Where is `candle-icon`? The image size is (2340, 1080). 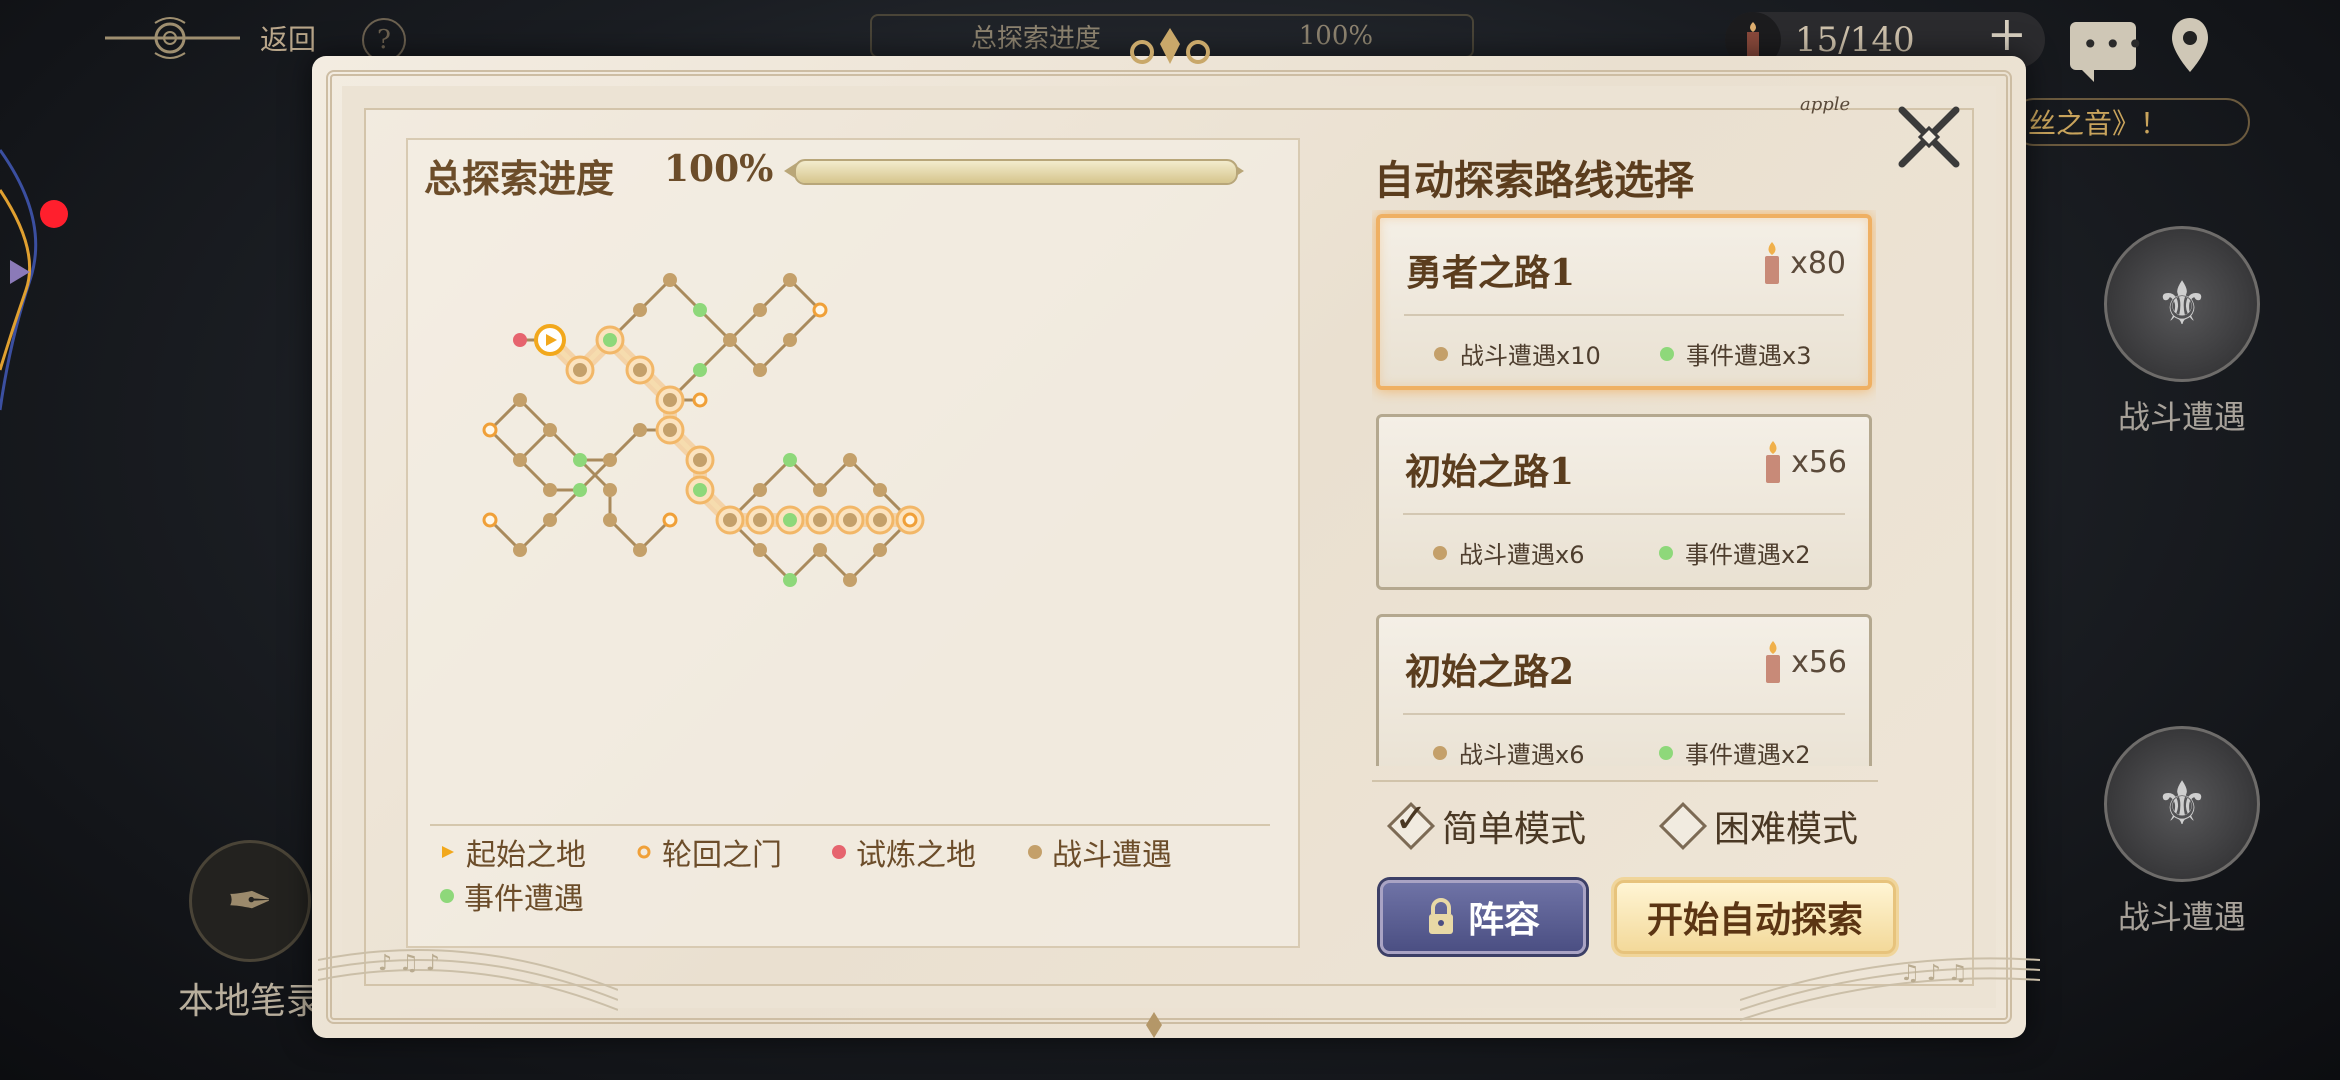
candle-icon is located at coordinates (1773, 662).